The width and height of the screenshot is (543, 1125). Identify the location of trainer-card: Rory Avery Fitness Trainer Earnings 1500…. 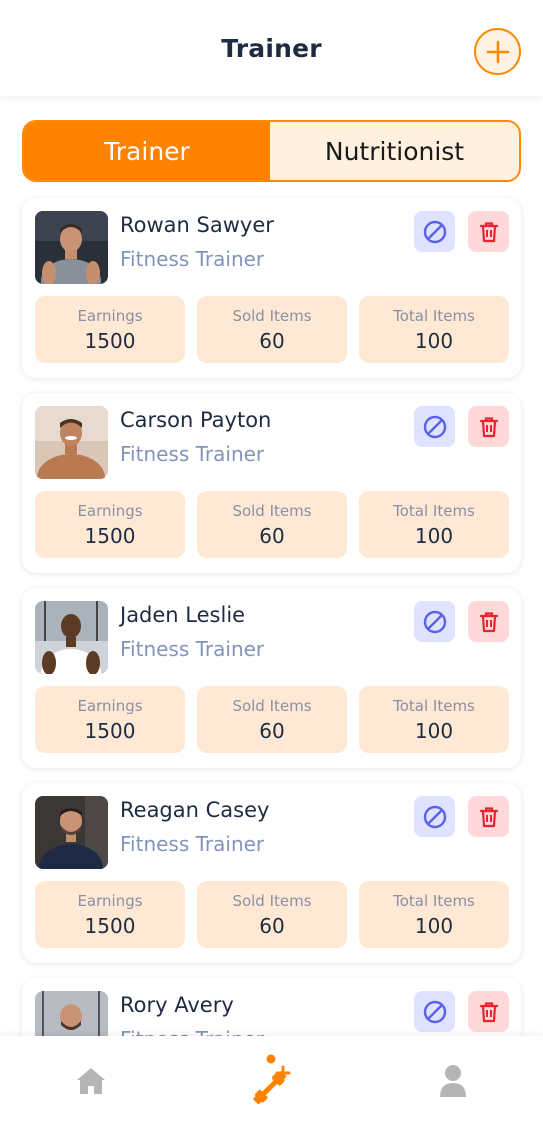
(271, 1007).